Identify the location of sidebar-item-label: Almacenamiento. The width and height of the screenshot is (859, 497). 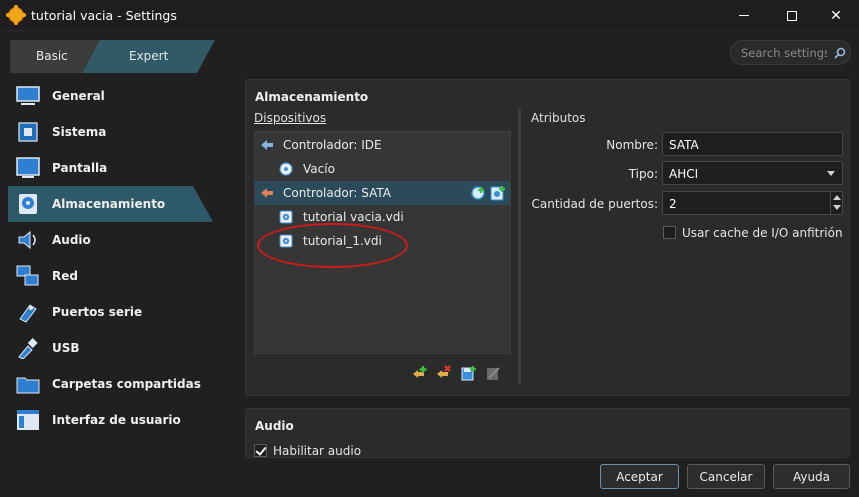
(109, 204).